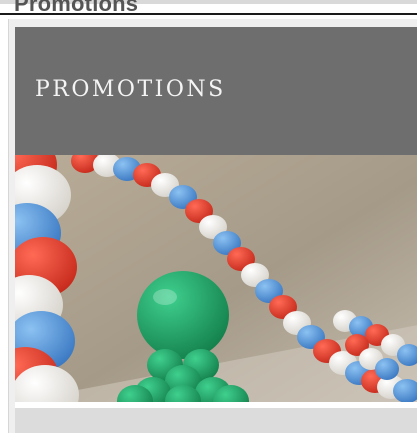 Image resolution: width=417 pixels, height=433 pixels. I want to click on balloon-highlight, so click(165, 297).